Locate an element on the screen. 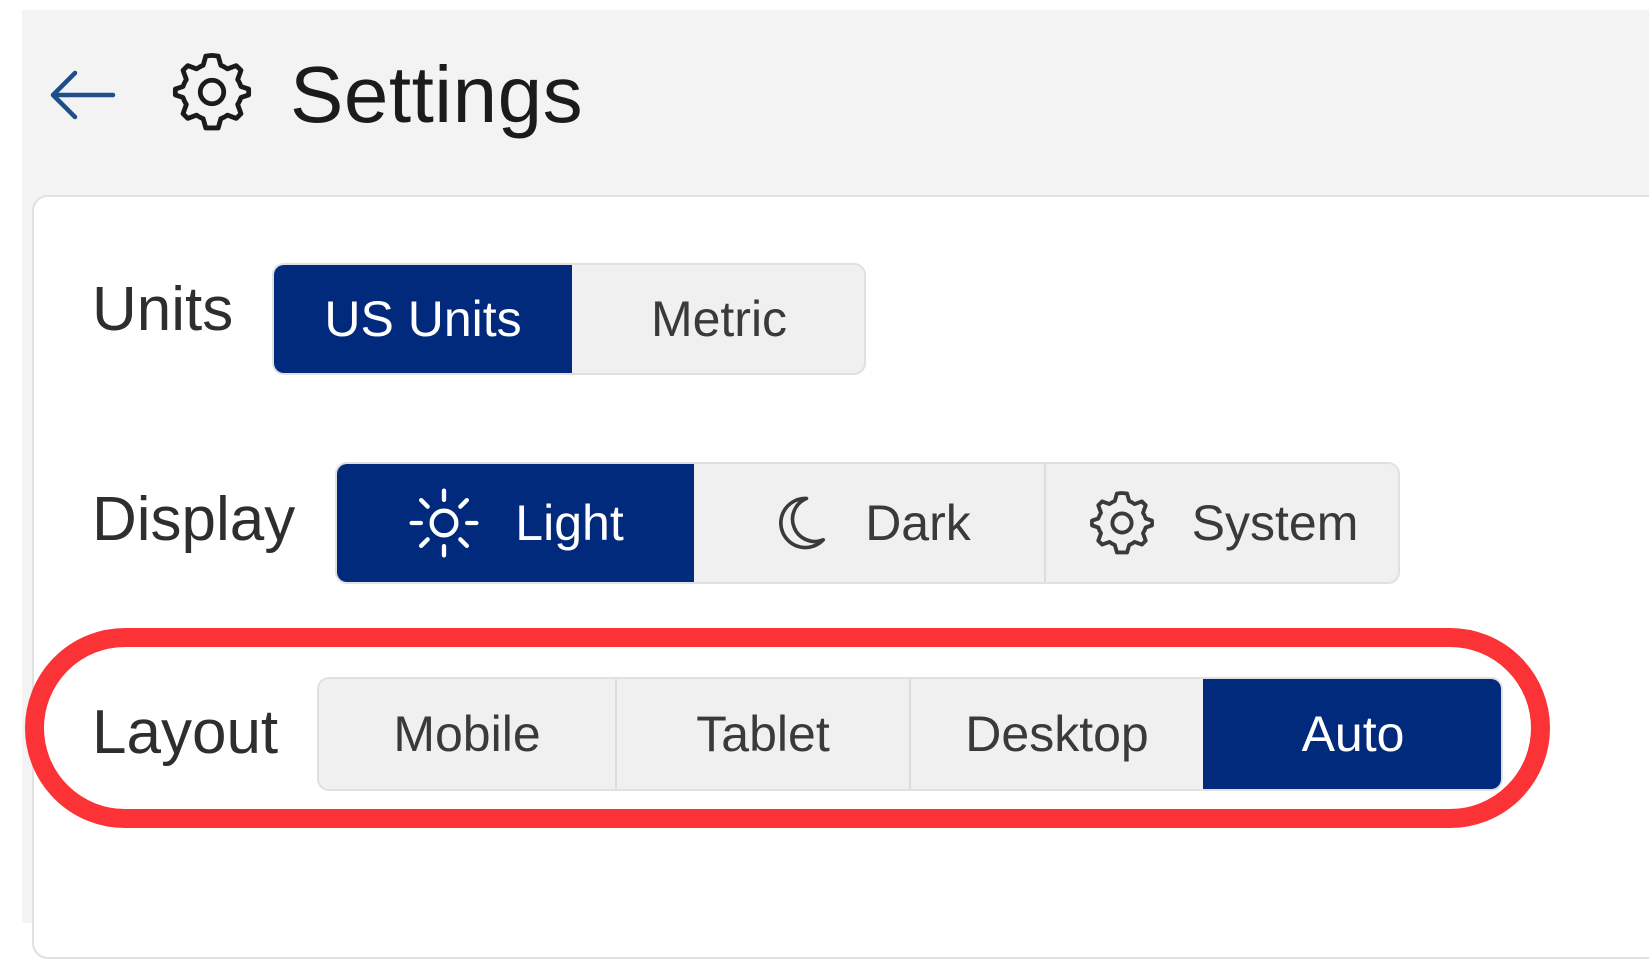 This screenshot has height=959, width=1649. layout-option-mobile: Mobile is located at coordinates (467, 734).